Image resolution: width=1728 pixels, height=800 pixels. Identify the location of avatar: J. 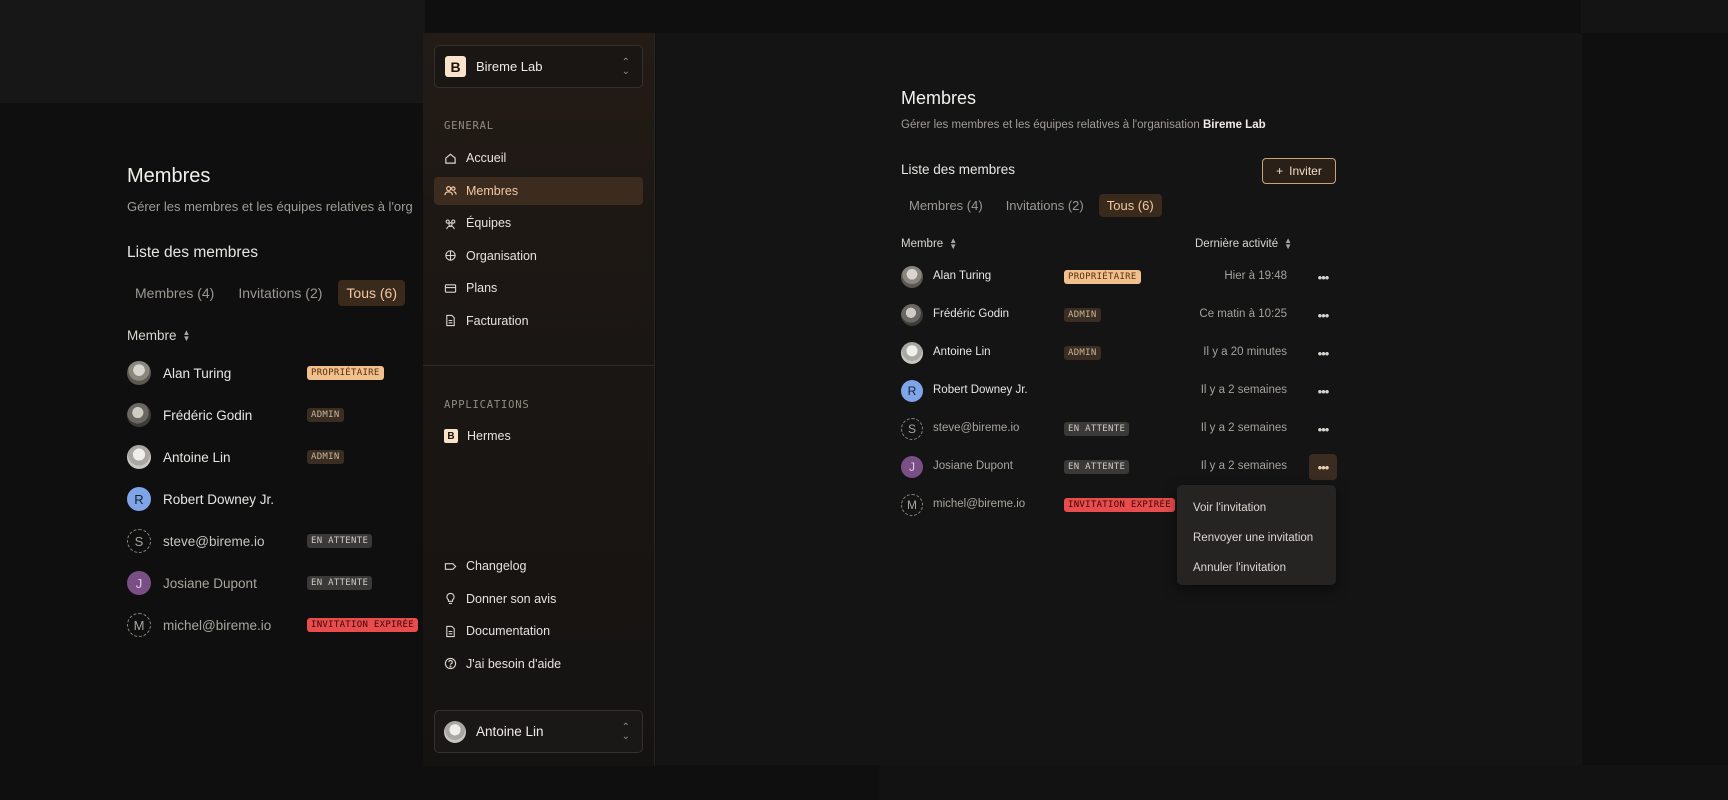
(912, 467).